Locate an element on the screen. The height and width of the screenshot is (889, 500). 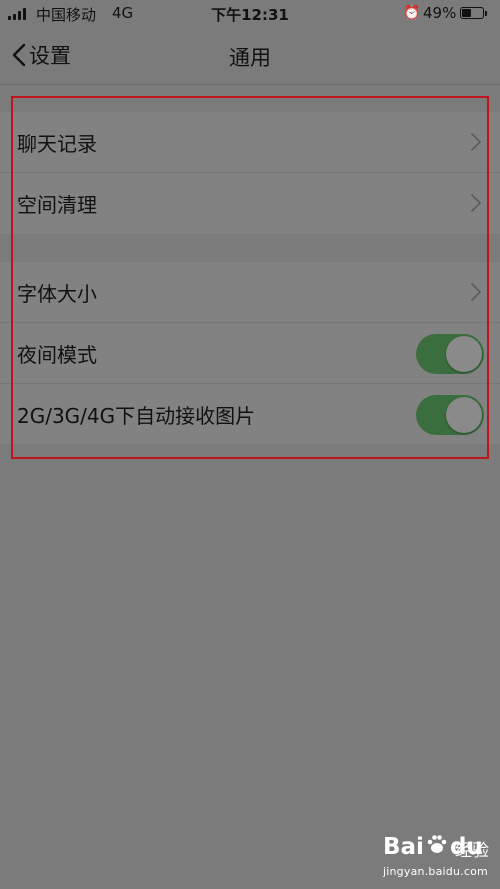
watermark-name: 经验 is located at coordinates (472, 851).